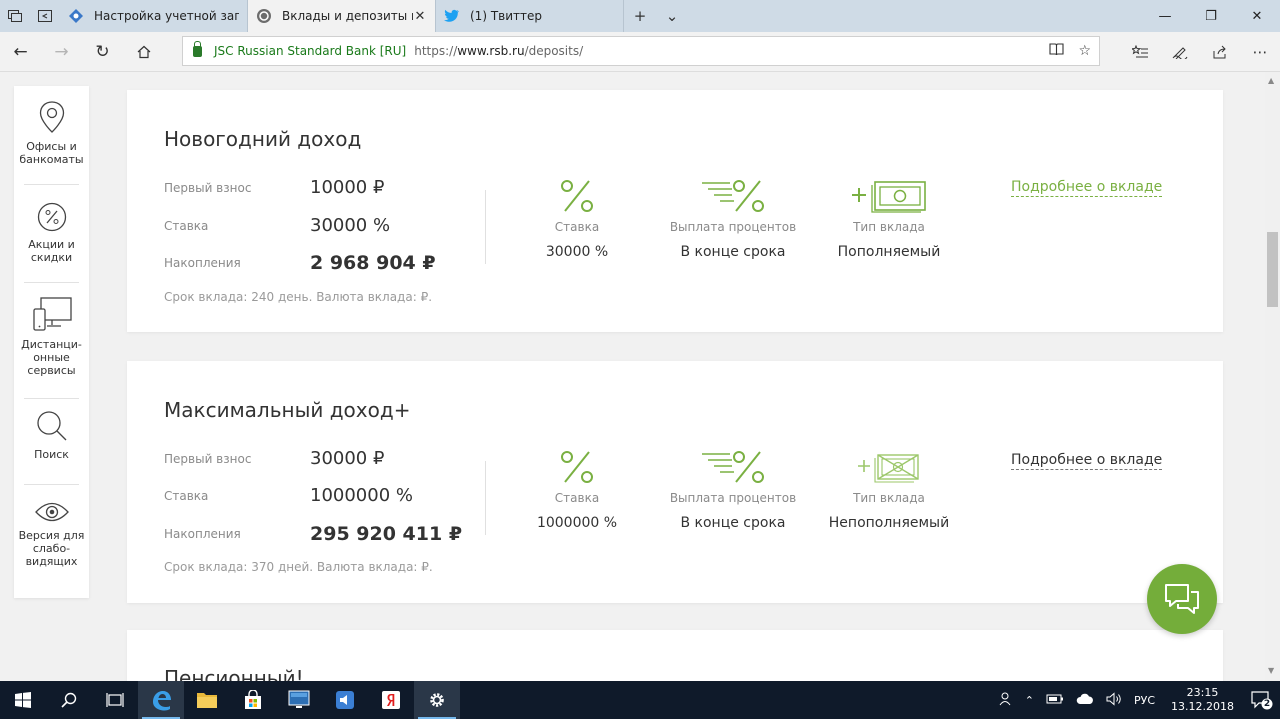  Describe the element at coordinates (51, 357) in the screenshot. I see `sidebar-item-label: Дистанци-онные сервисы` at that location.